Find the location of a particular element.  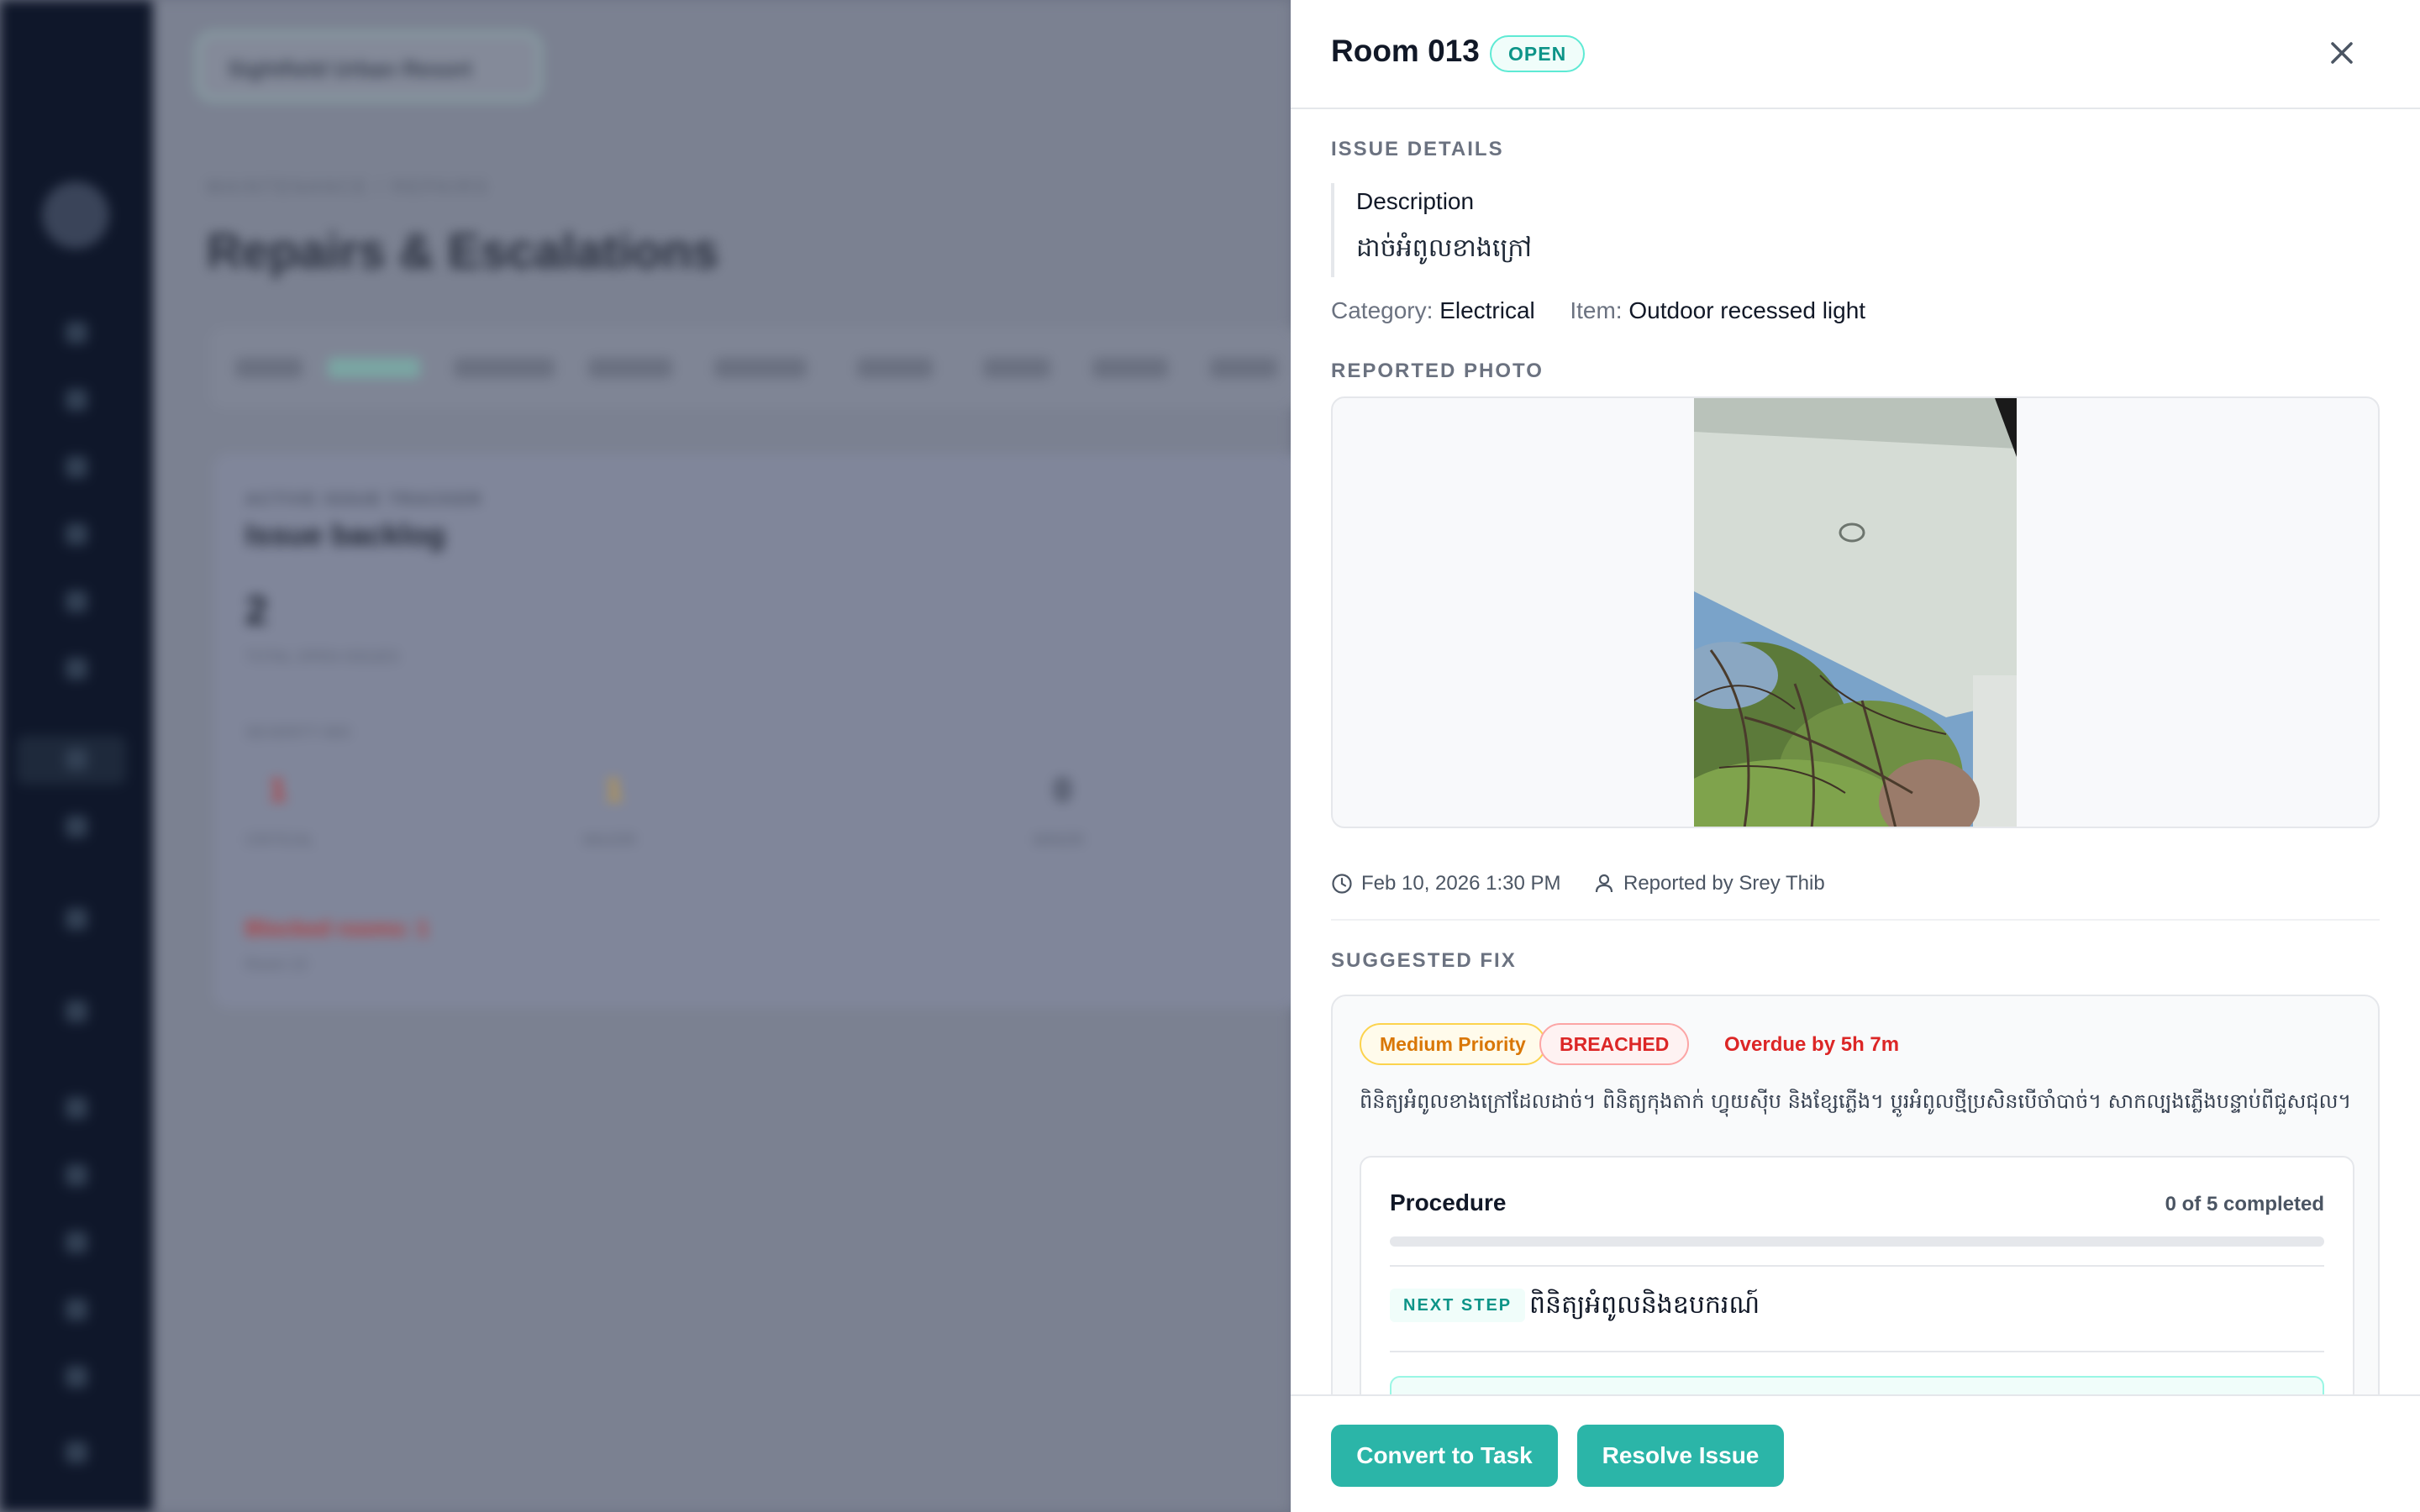

sla-badge: BREACHED is located at coordinates (1615, 1044).